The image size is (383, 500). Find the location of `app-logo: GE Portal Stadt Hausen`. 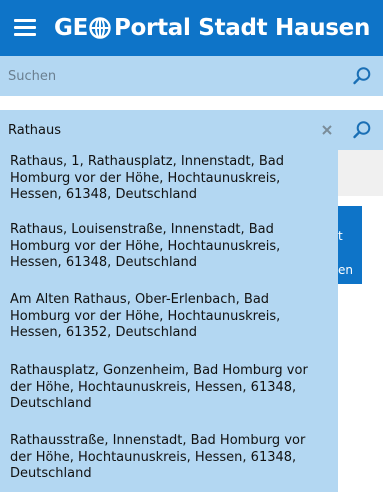

app-logo: GE Portal Stadt Hausen is located at coordinates (212, 28).